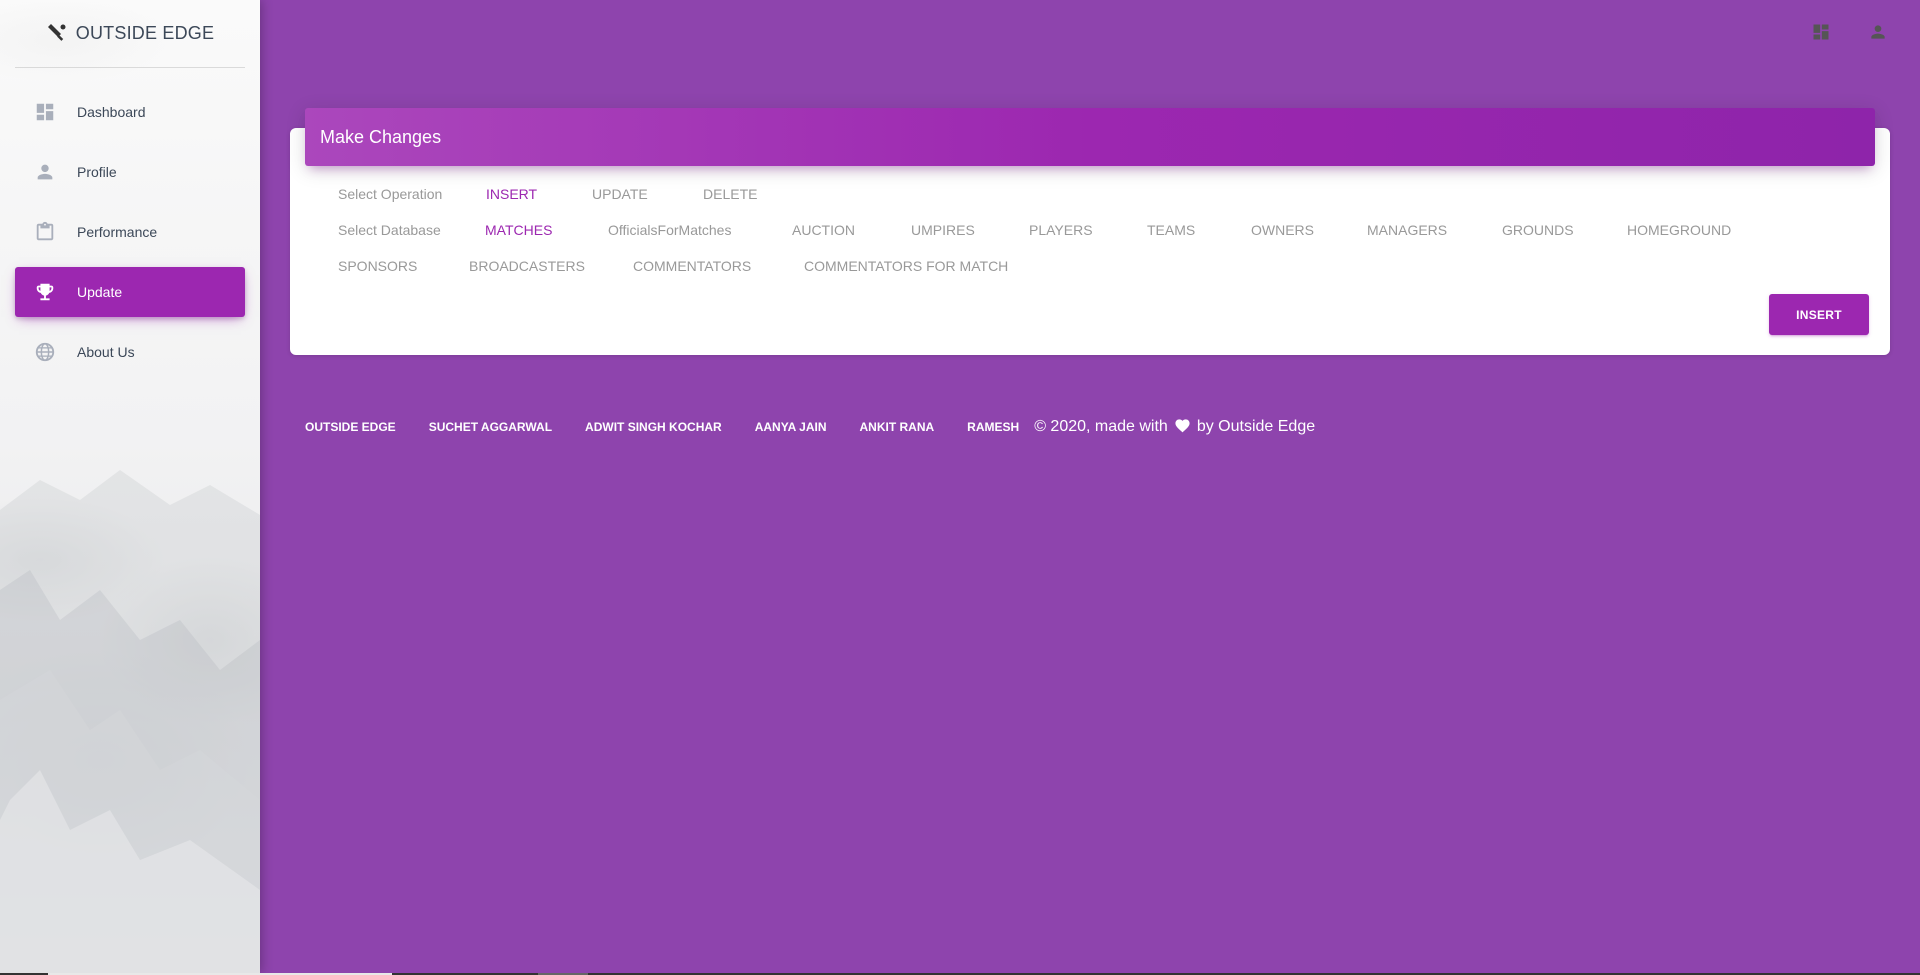 This screenshot has width=1920, height=975. I want to click on brand-divider, so click(130, 67).